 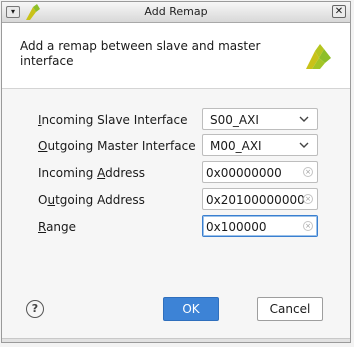 I want to click on help-button: ?, so click(x=35, y=309).